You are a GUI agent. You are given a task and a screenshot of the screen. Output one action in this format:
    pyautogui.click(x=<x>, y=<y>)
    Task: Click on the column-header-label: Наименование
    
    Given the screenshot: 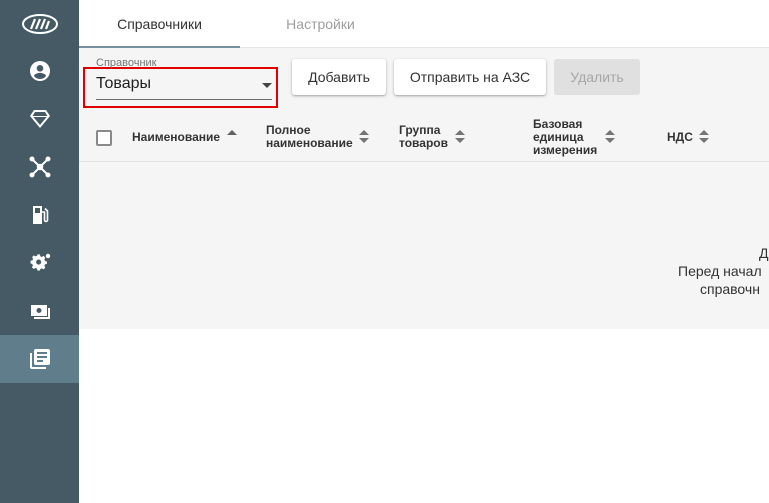 What is the action you would take?
    pyautogui.click(x=176, y=137)
    